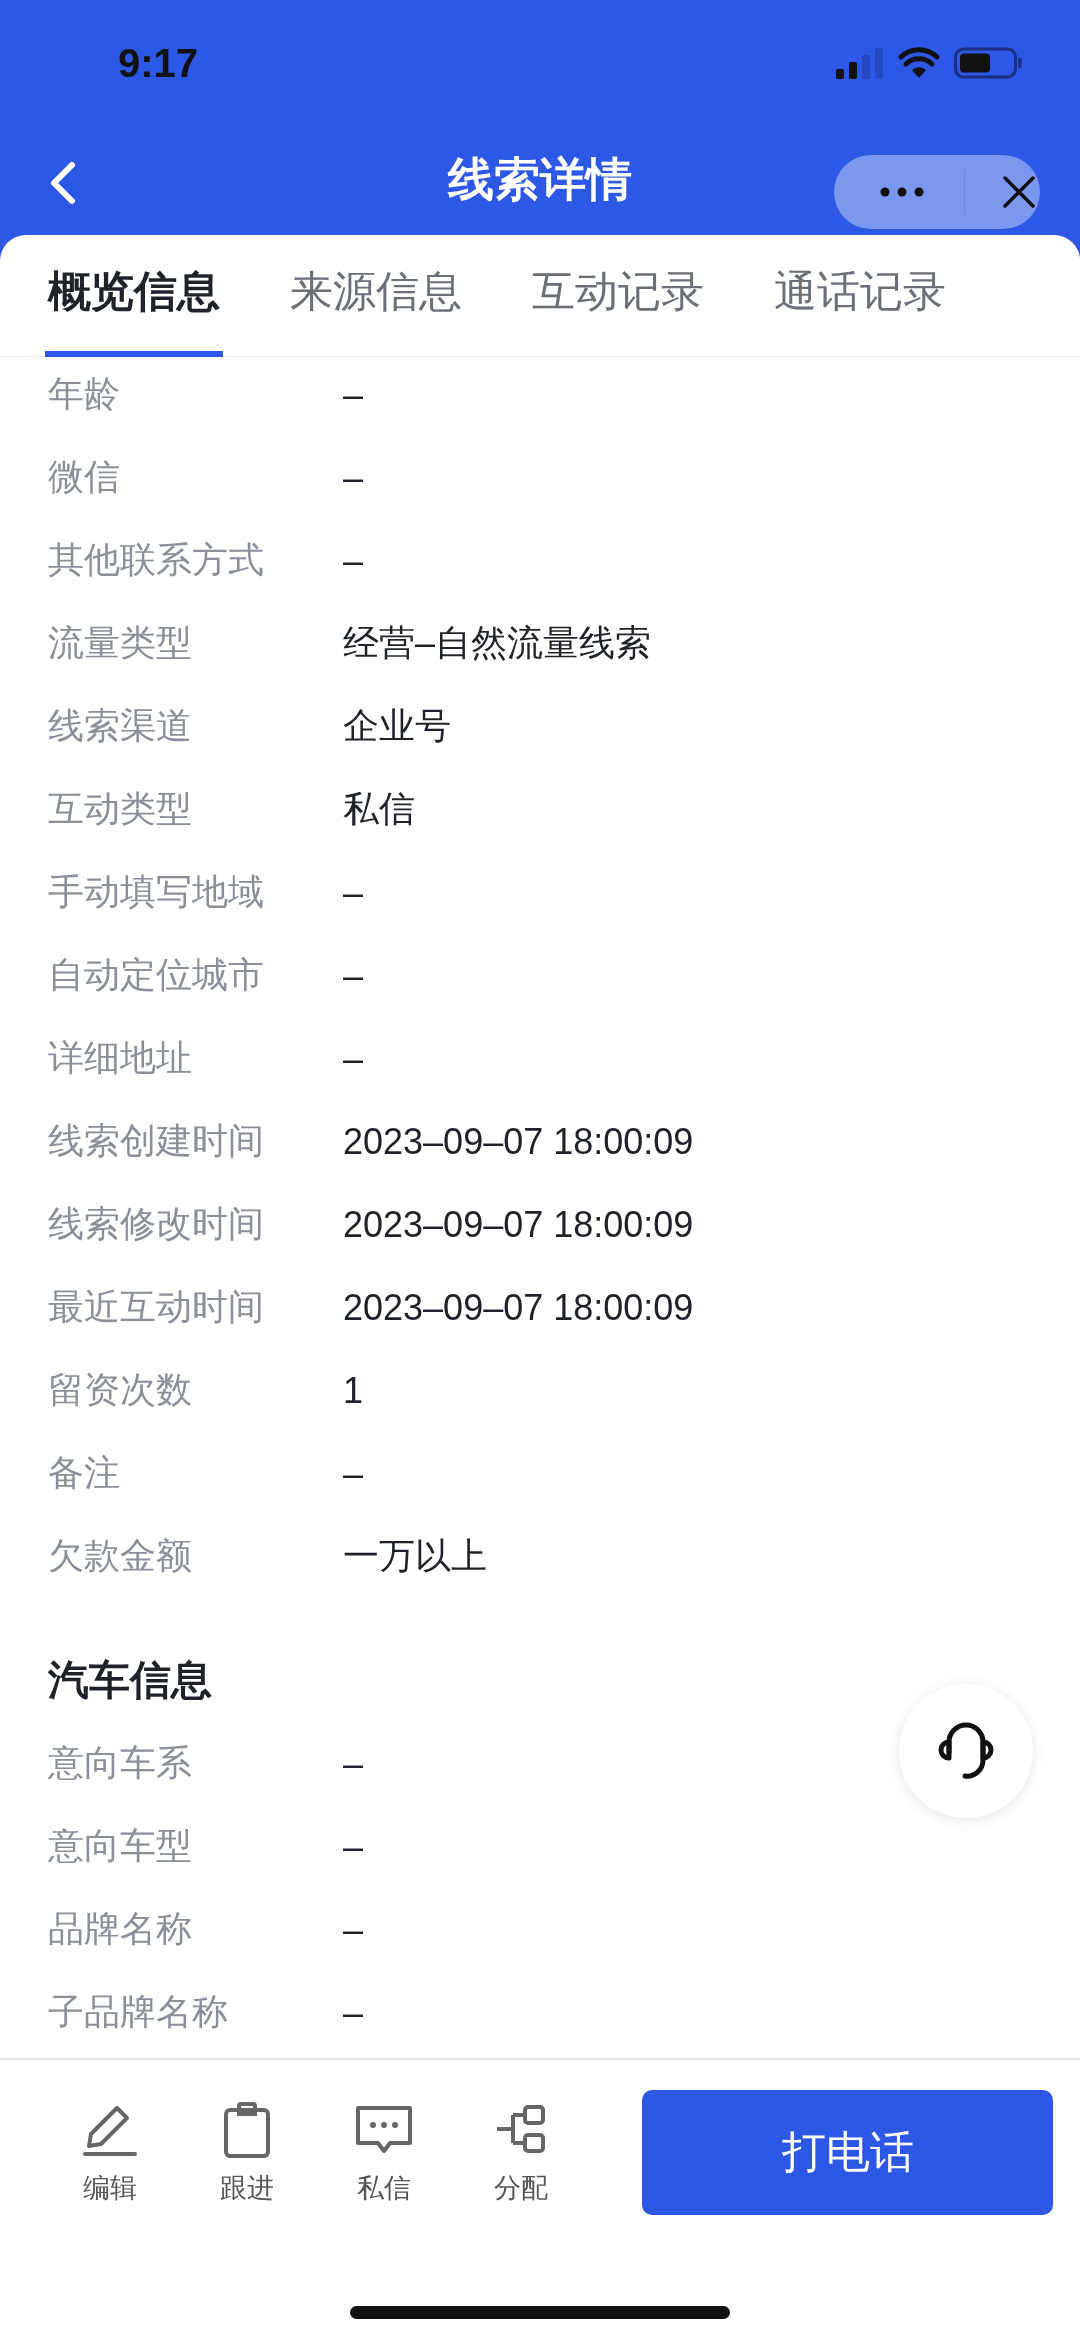  I want to click on action-button: 跟进, so click(246, 2148).